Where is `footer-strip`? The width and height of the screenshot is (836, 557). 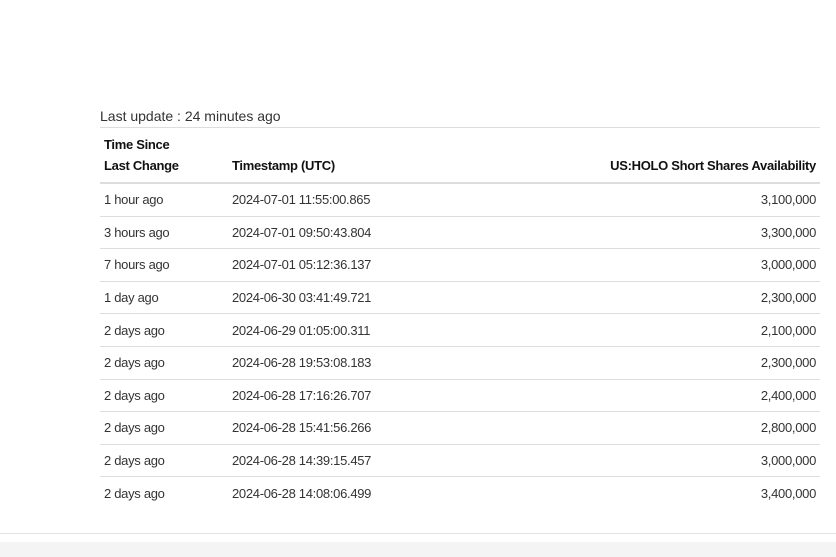 footer-strip is located at coordinates (418, 549).